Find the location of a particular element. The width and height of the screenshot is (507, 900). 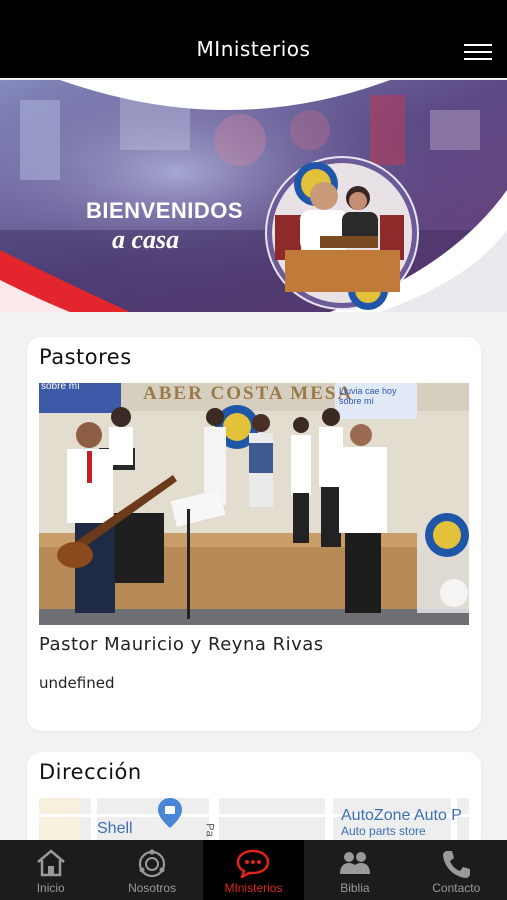

map-label-autozone: AutoZone Auto P is located at coordinates (401, 815).